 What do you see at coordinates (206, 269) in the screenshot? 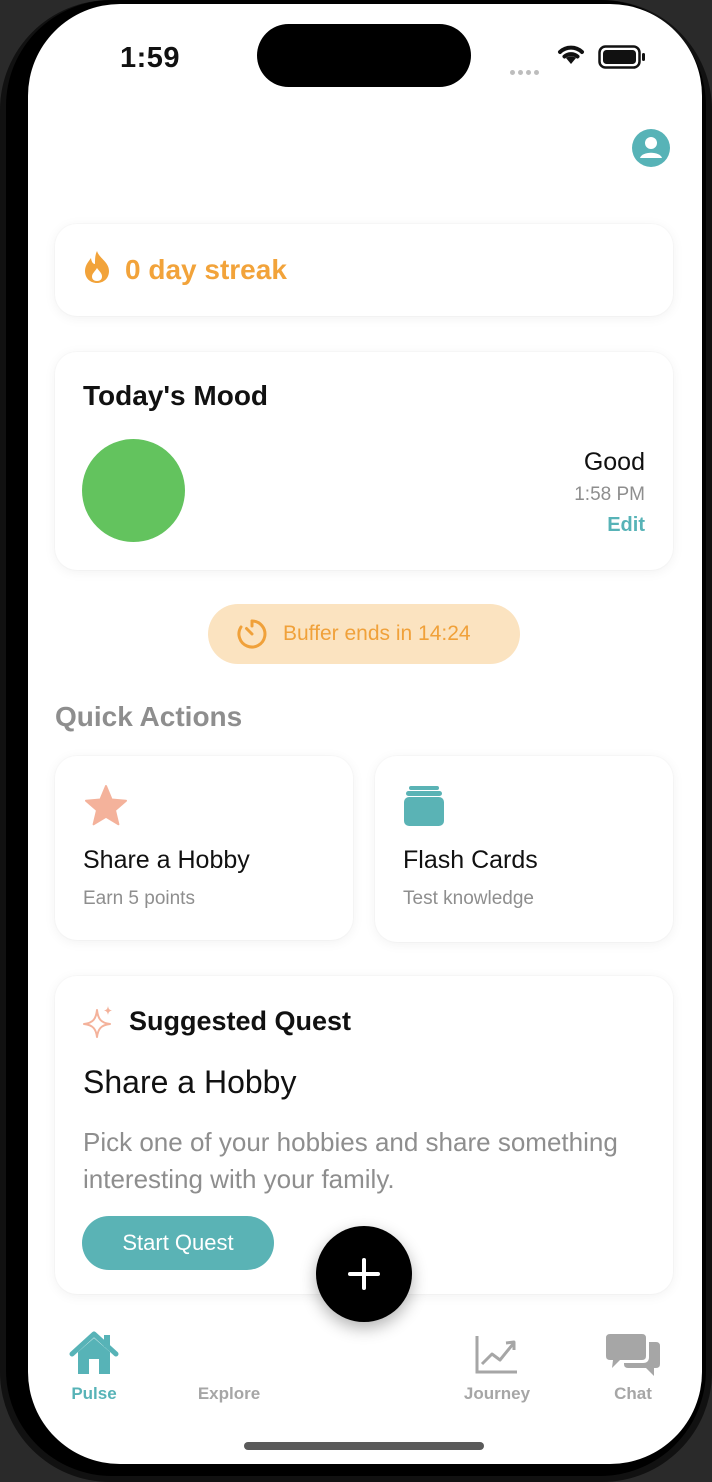
I see `streak-text: 0 day streak` at bounding box center [206, 269].